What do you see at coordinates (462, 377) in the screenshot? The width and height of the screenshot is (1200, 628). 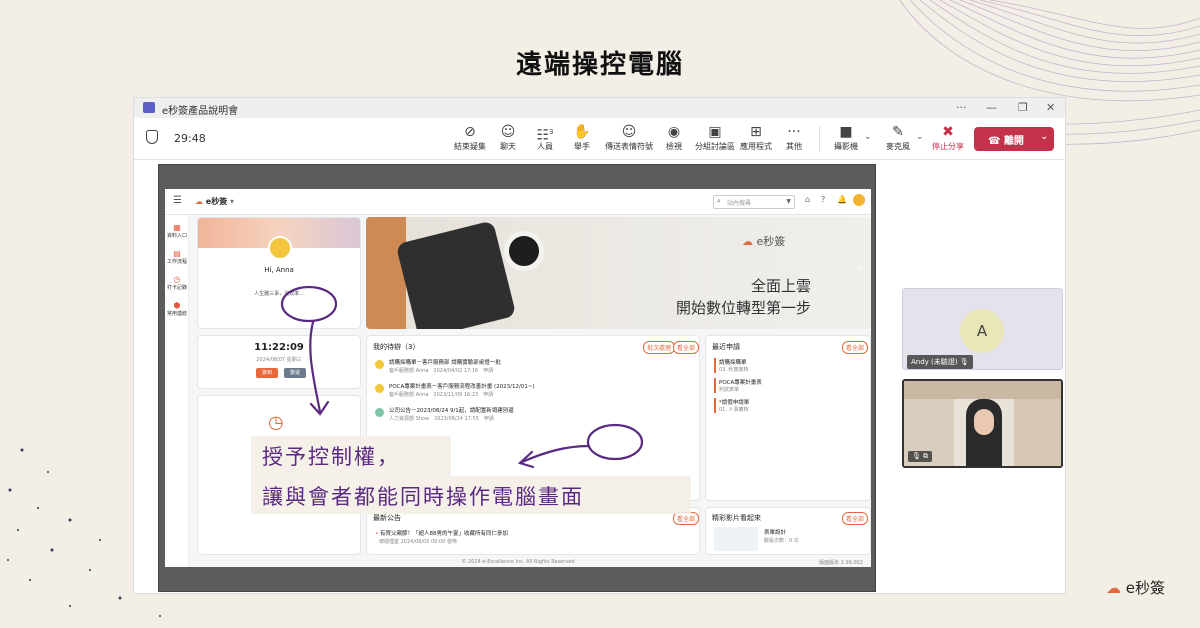 I see `annotation-drawings` at bounding box center [462, 377].